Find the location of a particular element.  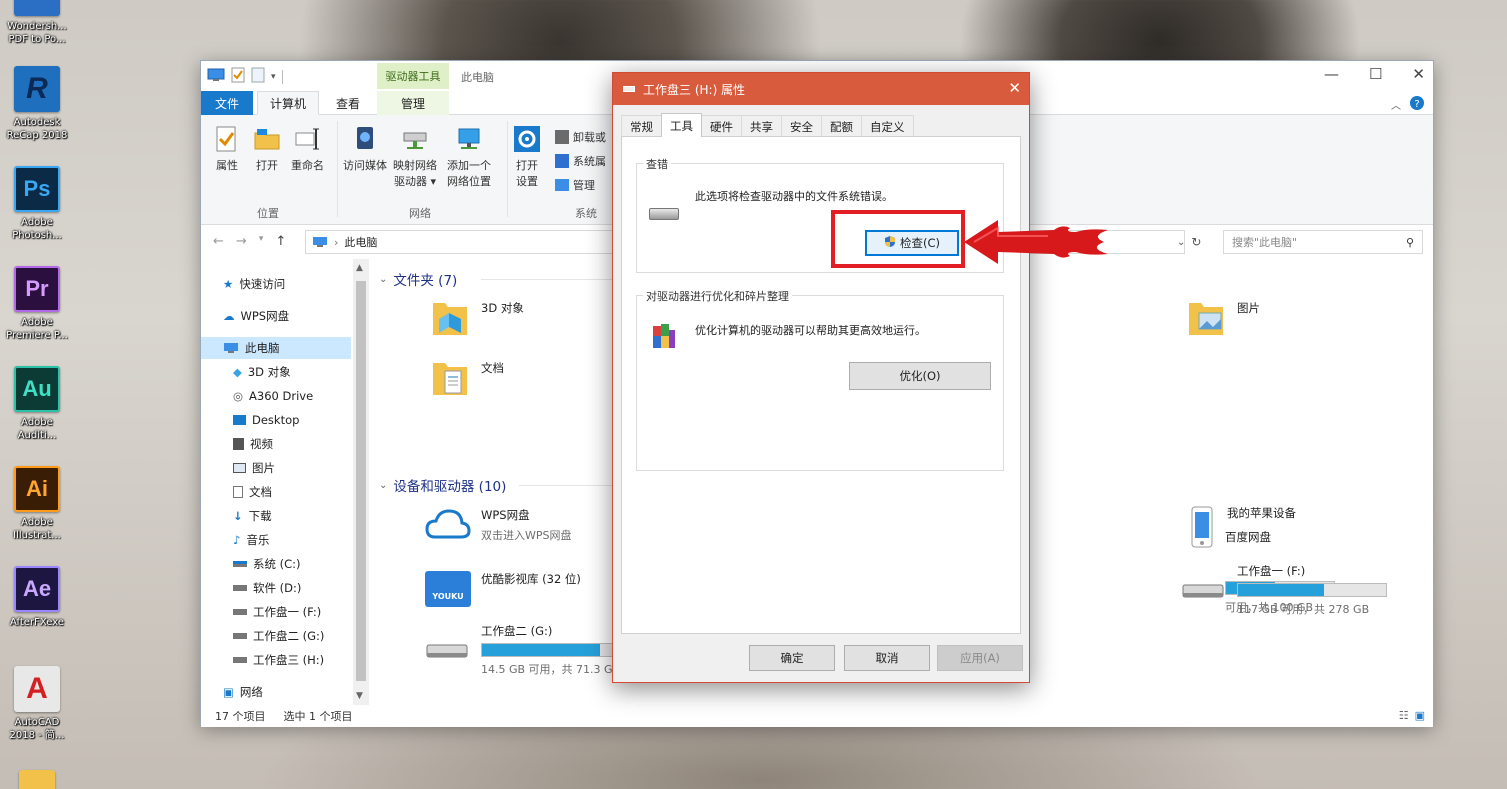

nav-item-drive-f: 工作盘一 (F:) is located at coordinates (277, 612).